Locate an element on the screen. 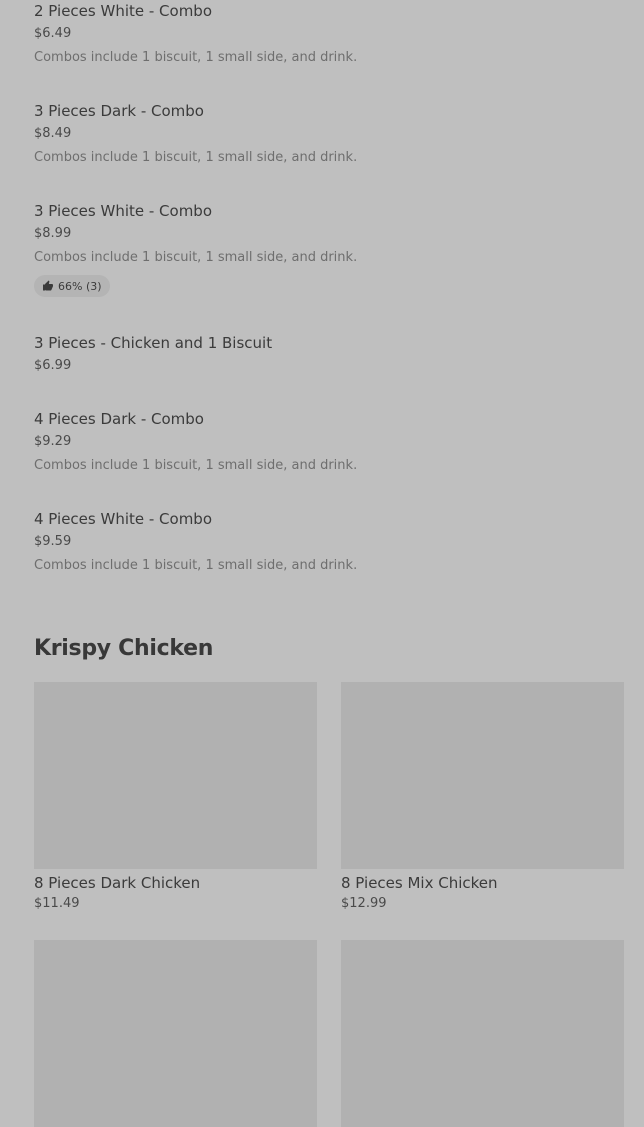 This screenshot has width=644, height=1127. item-name: 2 Pieces White - Combo is located at coordinates (123, 11).